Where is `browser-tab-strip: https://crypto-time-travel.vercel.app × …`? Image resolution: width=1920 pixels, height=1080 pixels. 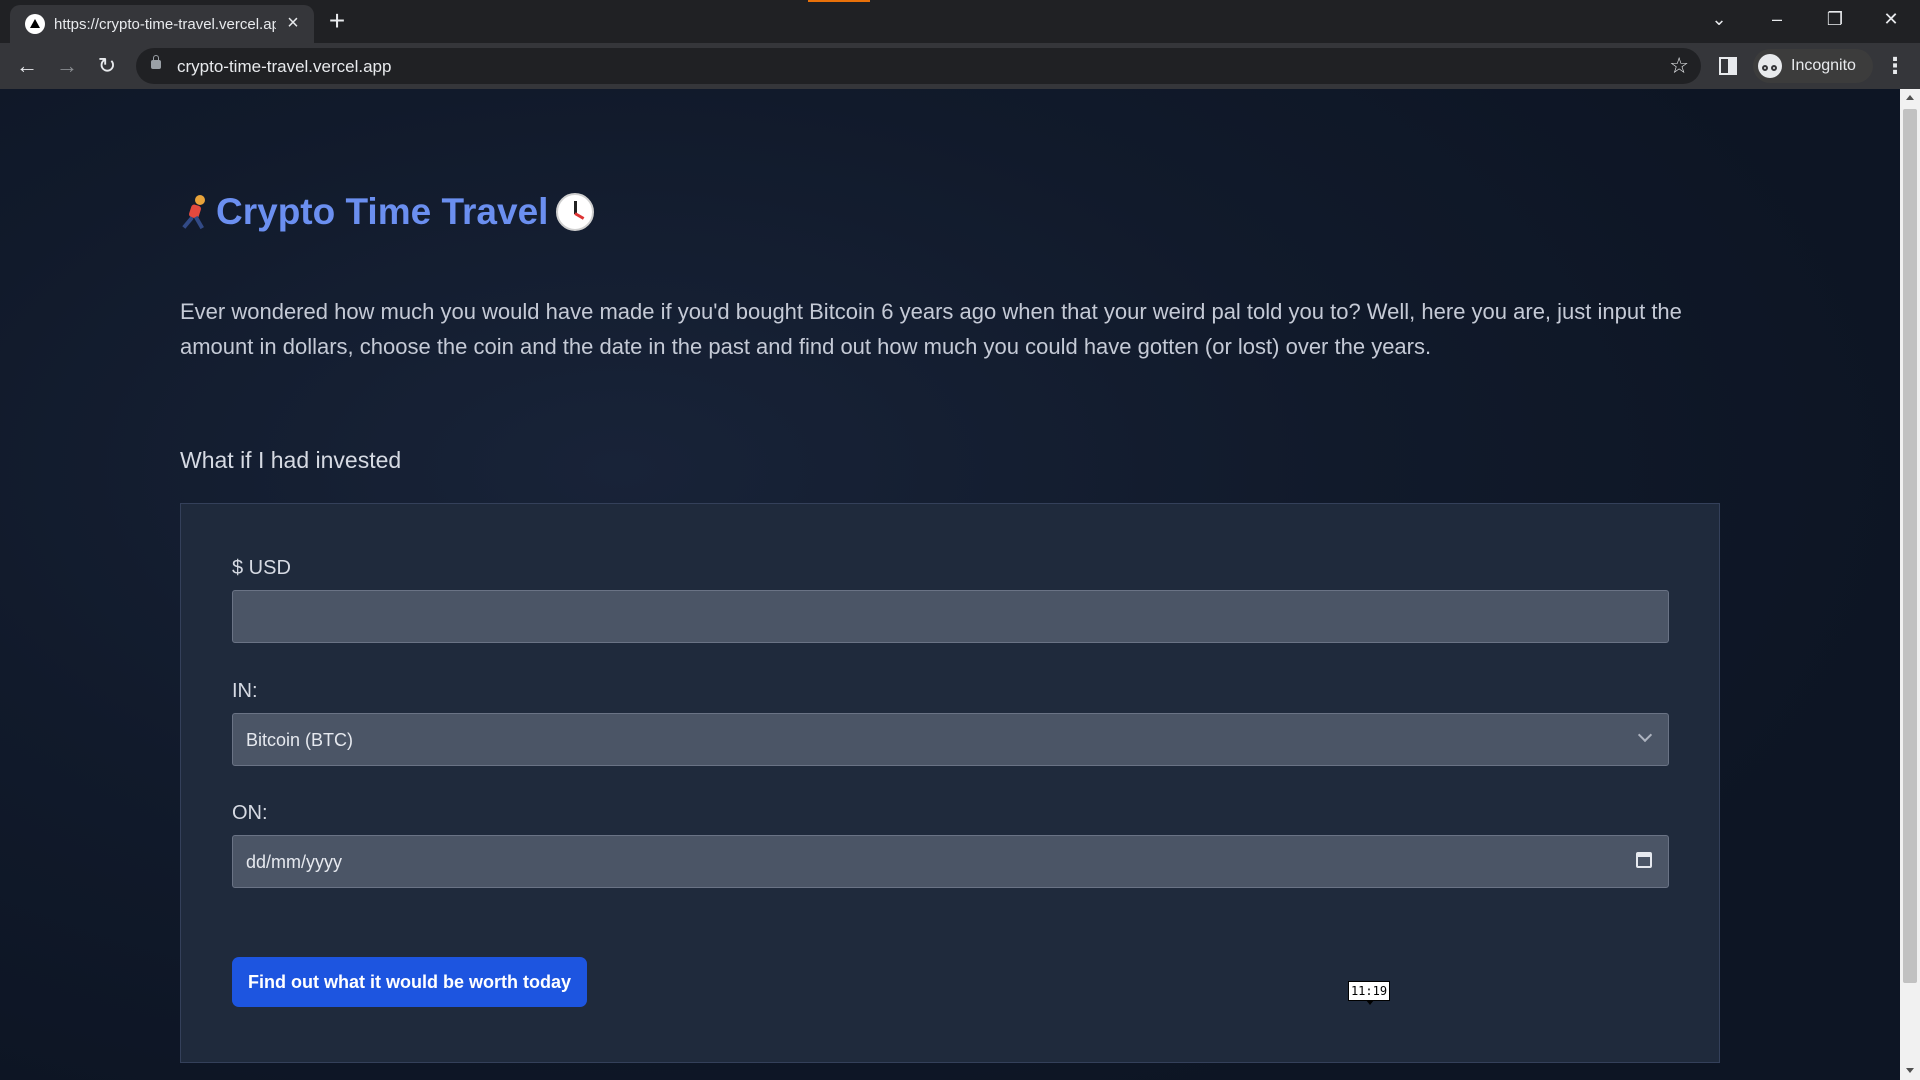
browser-tab-strip: https://crypto-time-travel.vercel.app × … is located at coordinates (960, 21).